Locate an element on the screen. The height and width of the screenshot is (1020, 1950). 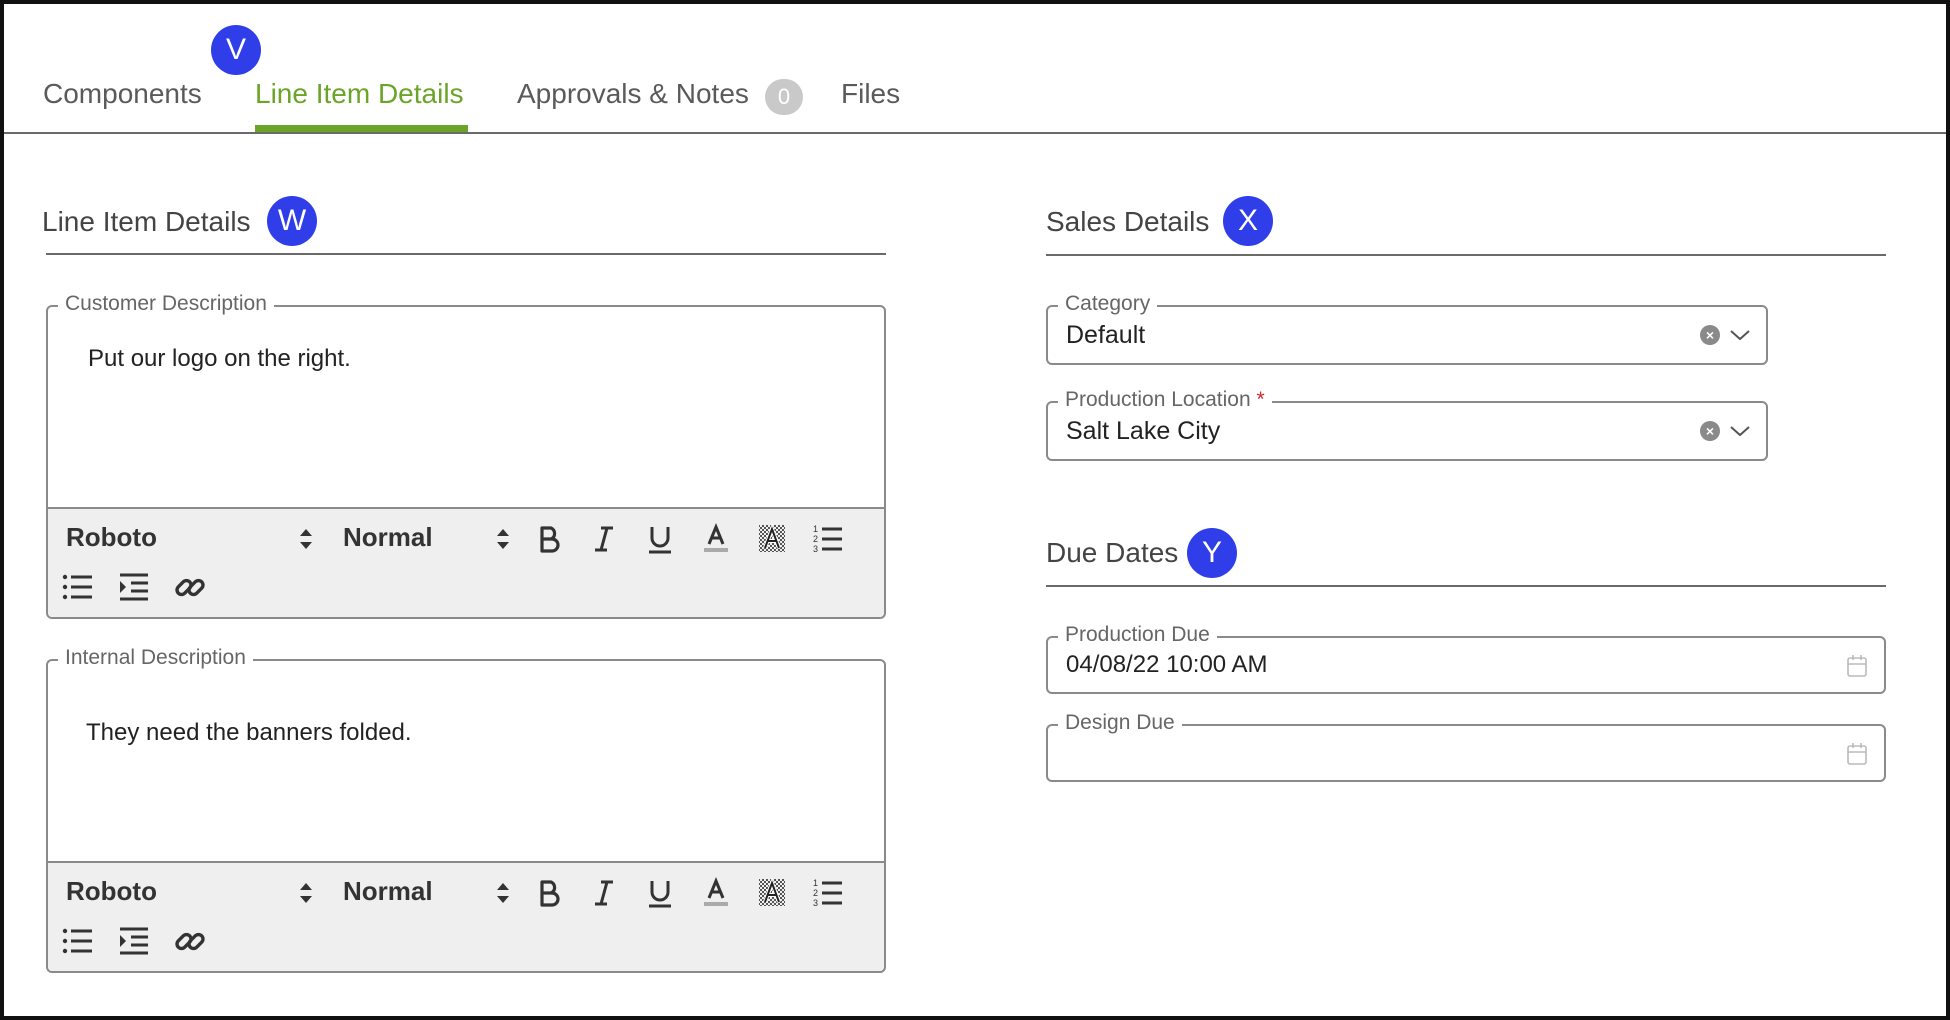
active-tab-indicator is located at coordinates (361, 128).